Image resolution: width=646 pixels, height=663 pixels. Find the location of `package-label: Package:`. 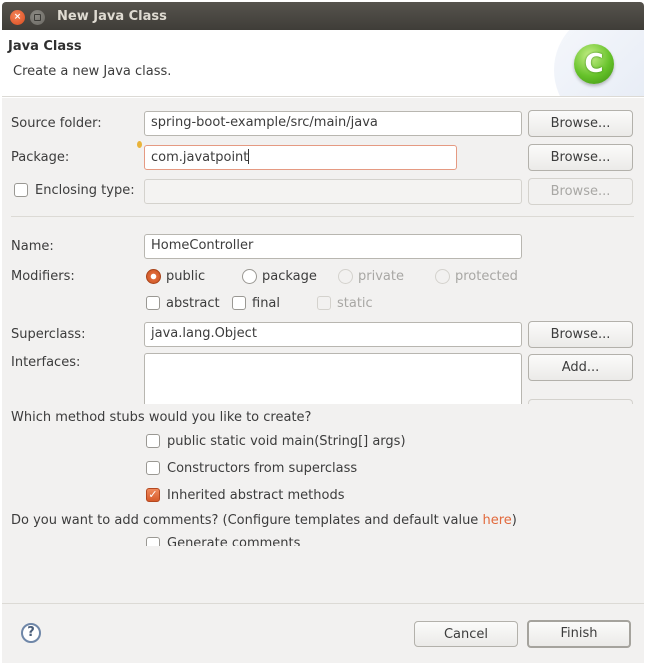

package-label: Package: is located at coordinates (40, 157).